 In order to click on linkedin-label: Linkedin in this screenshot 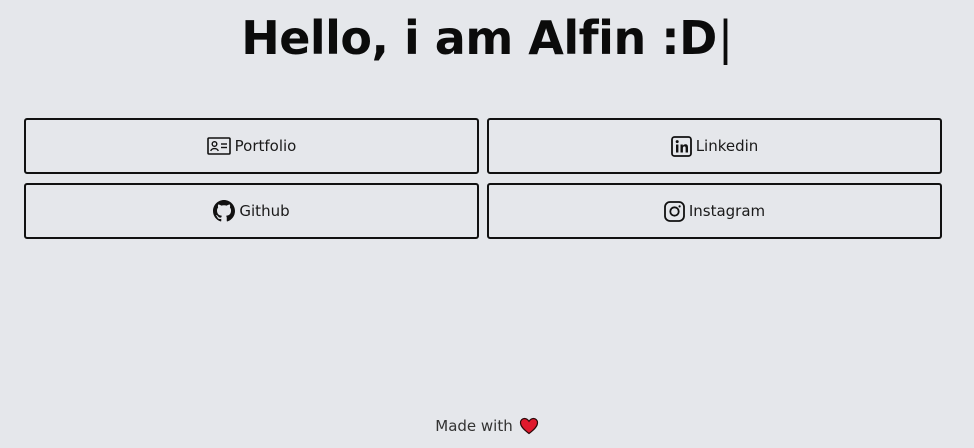, I will do `click(727, 146)`.